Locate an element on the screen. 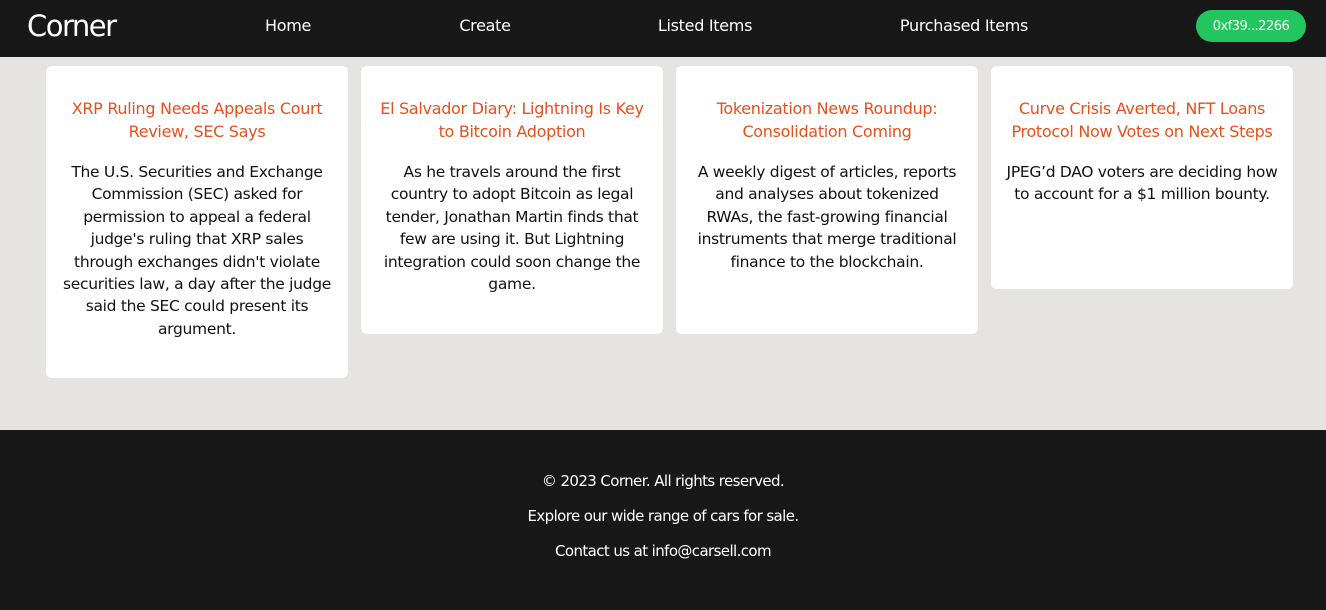 Image resolution: width=1326 pixels, height=610 pixels. wallet-address-button: 0xf39...2266 is located at coordinates (1251, 26).